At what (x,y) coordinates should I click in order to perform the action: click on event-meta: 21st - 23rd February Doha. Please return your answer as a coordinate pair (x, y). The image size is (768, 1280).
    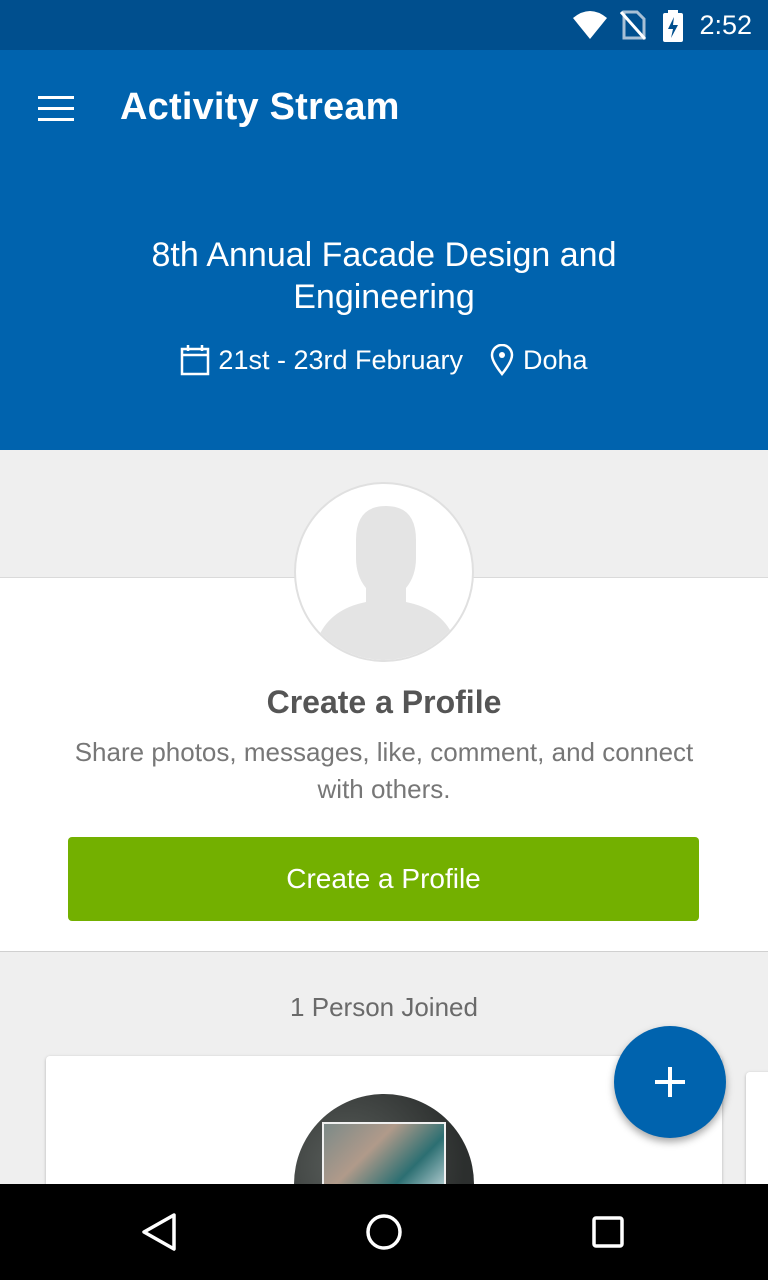
    Looking at the image, I should click on (384, 360).